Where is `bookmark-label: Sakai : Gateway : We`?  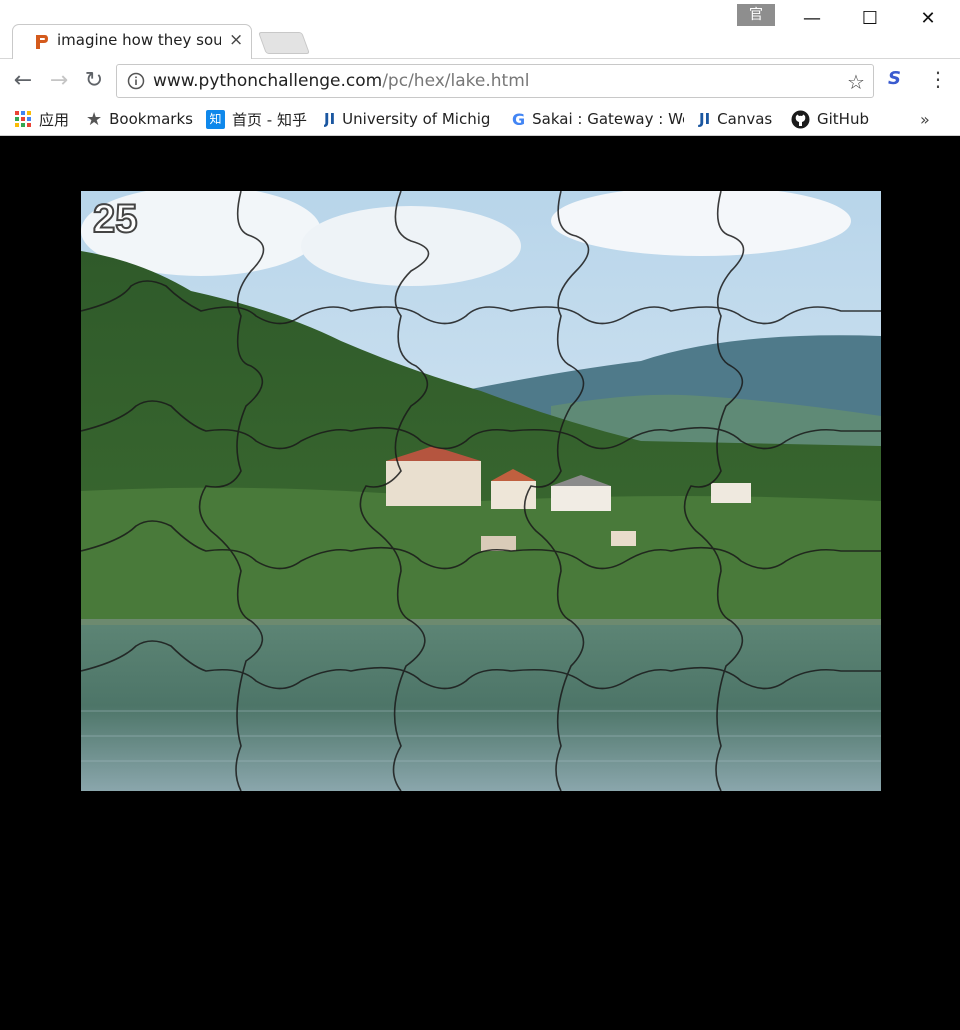
bookmark-label: Sakai : Gateway : We is located at coordinates (608, 119).